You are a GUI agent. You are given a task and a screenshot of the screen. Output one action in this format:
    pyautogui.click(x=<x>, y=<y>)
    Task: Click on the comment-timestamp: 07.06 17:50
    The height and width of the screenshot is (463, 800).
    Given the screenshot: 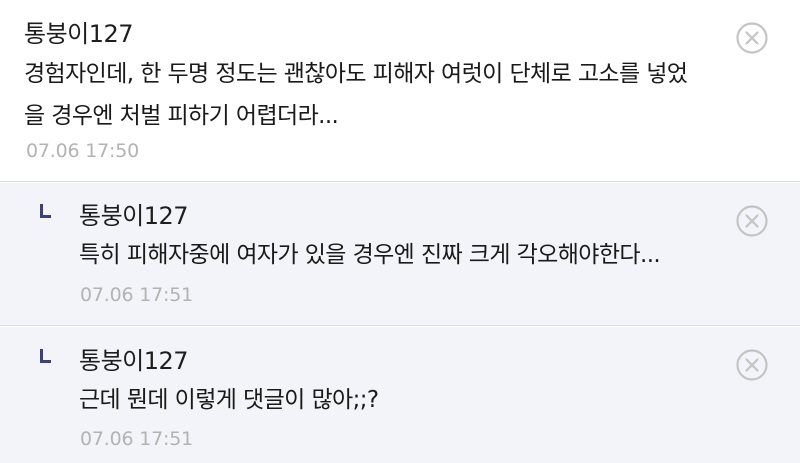 What is the action you would take?
    pyautogui.click(x=82, y=151)
    